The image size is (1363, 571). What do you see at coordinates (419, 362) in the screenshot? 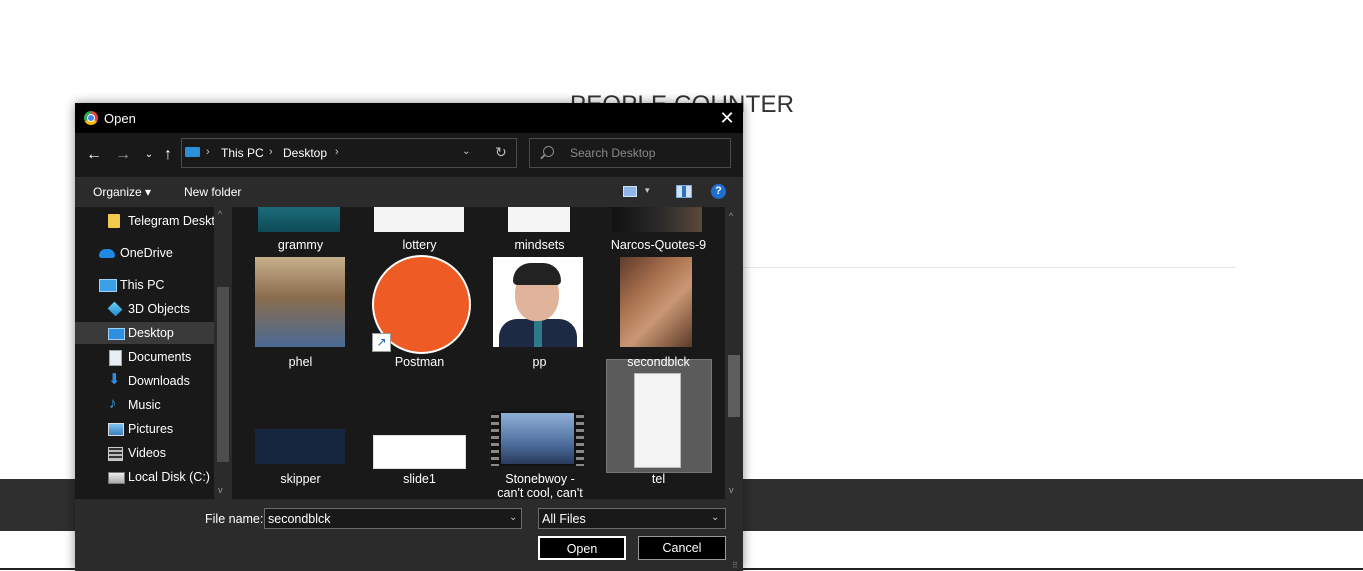
I see `file-label-postman: Postman` at bounding box center [419, 362].